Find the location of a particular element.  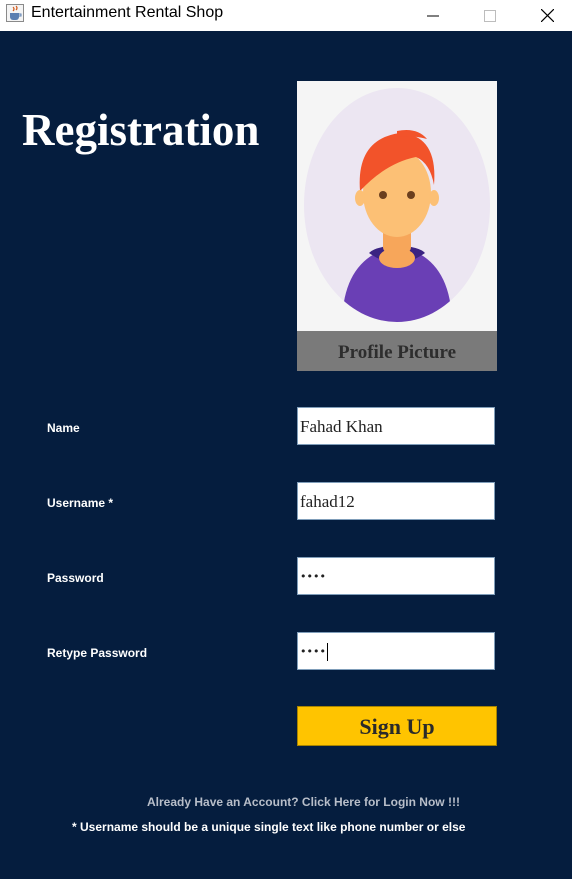

window-title: Entertainment Rental Shop is located at coordinates (127, 12).